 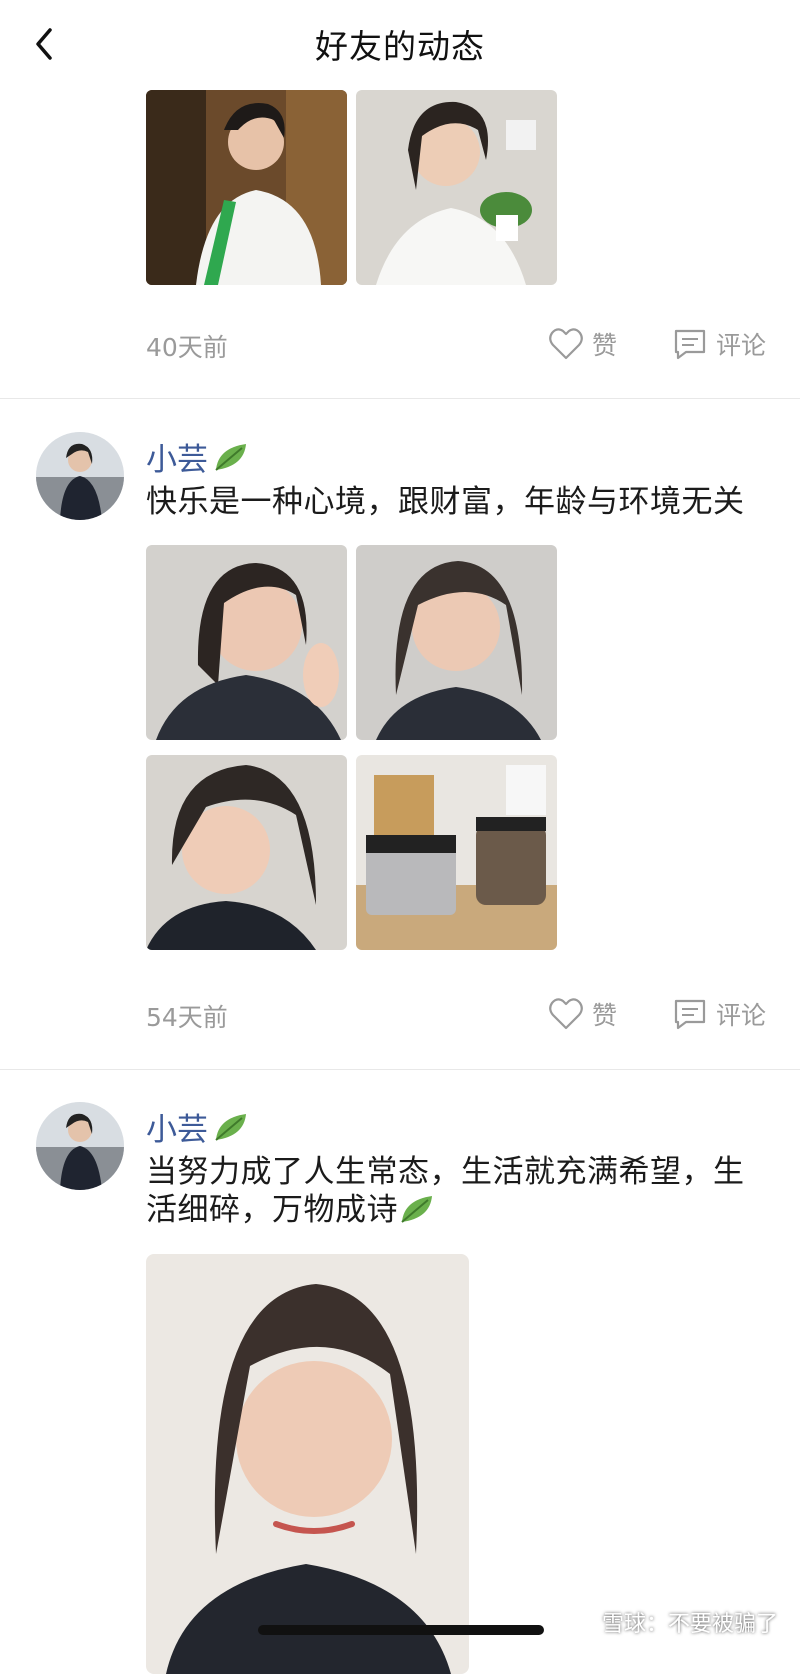 I want to click on post-text-content: 当努力成了人生常态，生活就充满希望，生活细碎，万物成诗, so click(x=445, y=1191).